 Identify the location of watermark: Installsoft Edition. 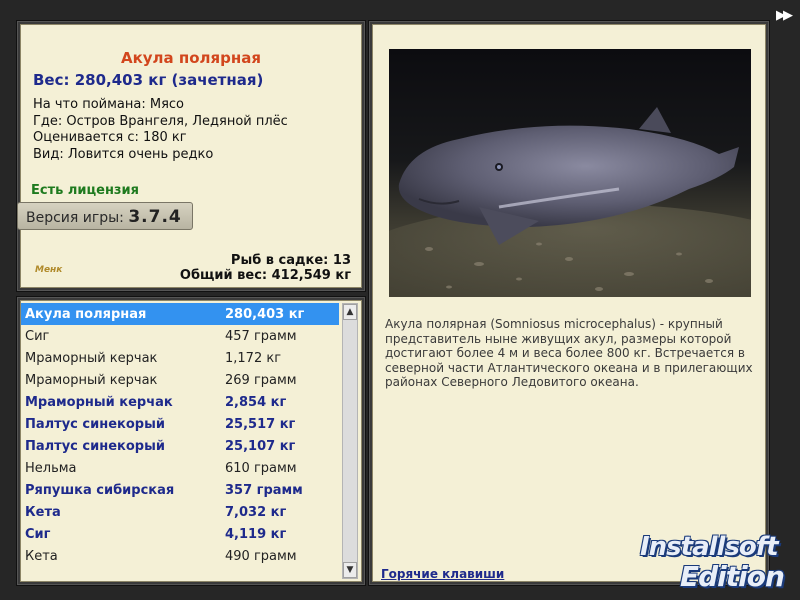
(720, 560).